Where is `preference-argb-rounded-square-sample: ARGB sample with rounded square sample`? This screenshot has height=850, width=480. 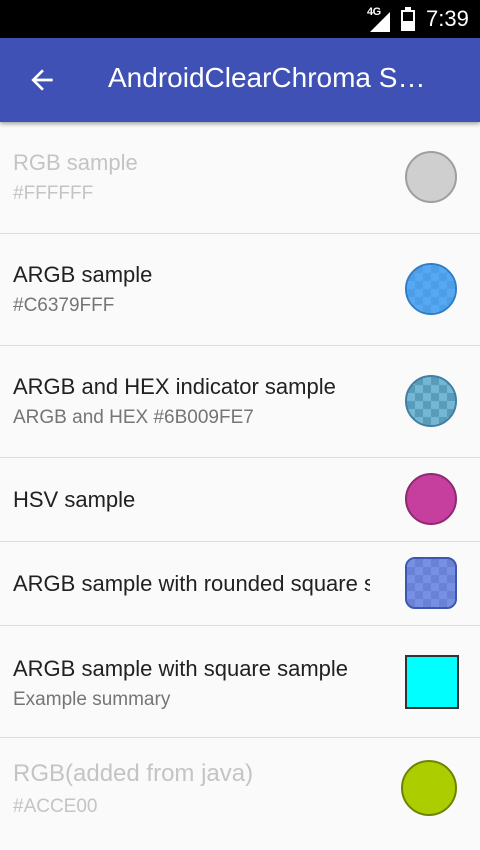
preference-argb-rounded-square-sample: ARGB sample with rounded square sample is located at coordinates (240, 584).